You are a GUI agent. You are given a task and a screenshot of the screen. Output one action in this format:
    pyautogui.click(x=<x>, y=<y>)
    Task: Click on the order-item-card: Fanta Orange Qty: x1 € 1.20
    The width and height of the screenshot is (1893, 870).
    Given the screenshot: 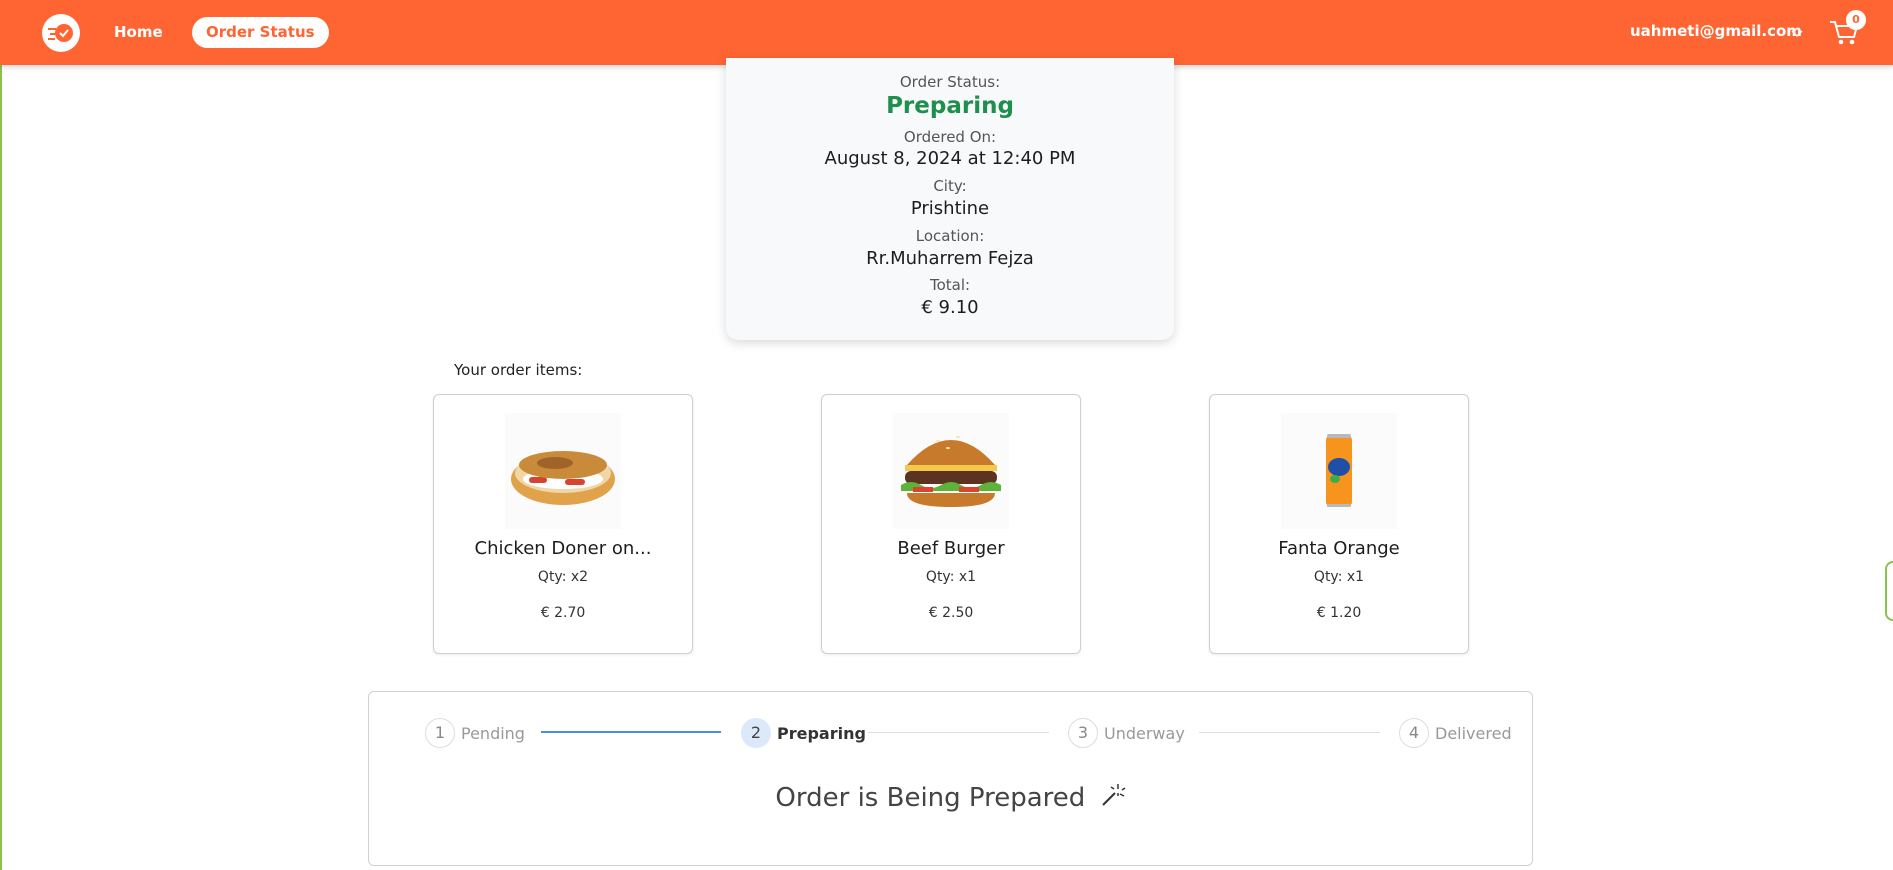 What is the action you would take?
    pyautogui.click(x=1339, y=524)
    